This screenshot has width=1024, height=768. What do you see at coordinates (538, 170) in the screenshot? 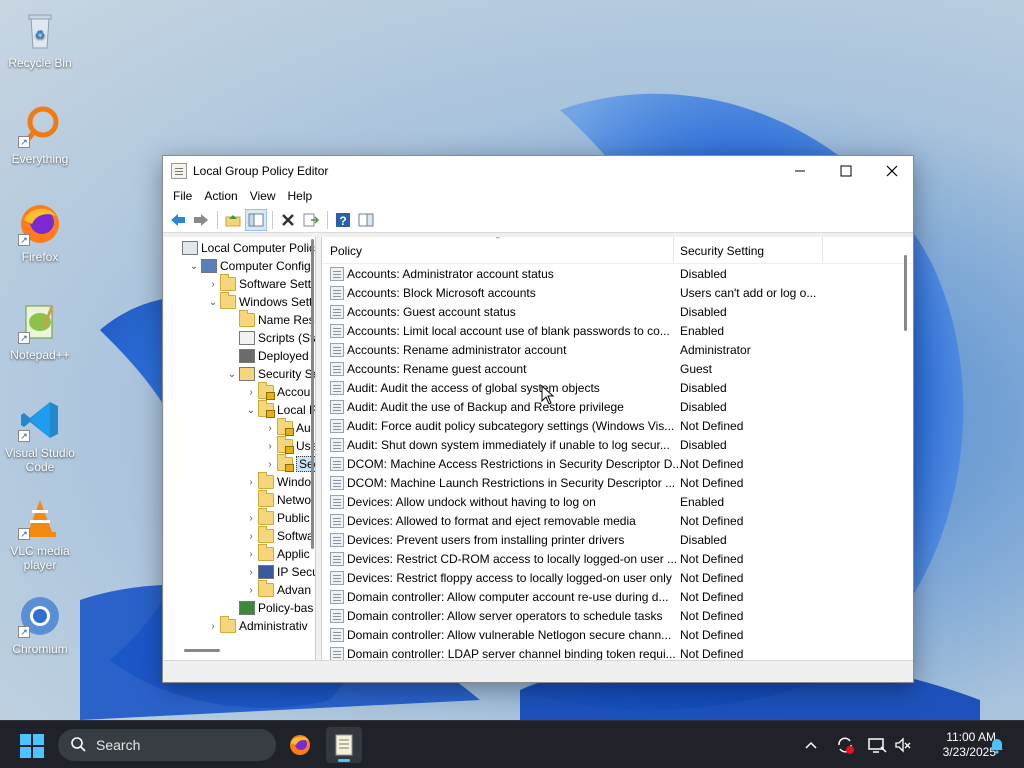
I see `title-bar: Local Group Policy Editor` at bounding box center [538, 170].